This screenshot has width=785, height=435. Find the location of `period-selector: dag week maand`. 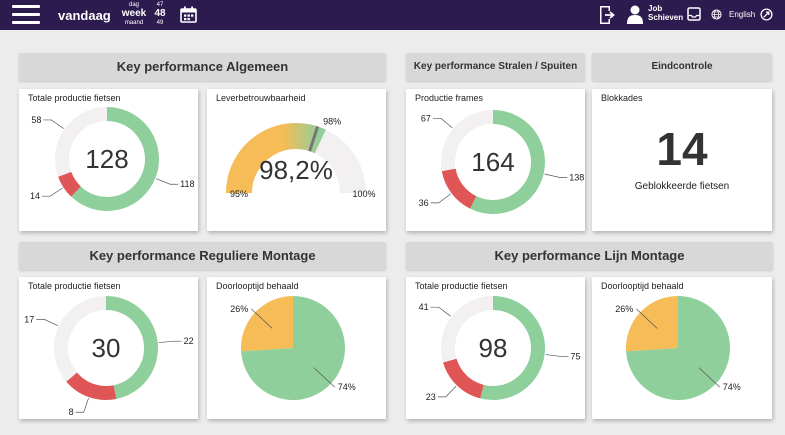

period-selector: dag week maand is located at coordinates (134, 14).